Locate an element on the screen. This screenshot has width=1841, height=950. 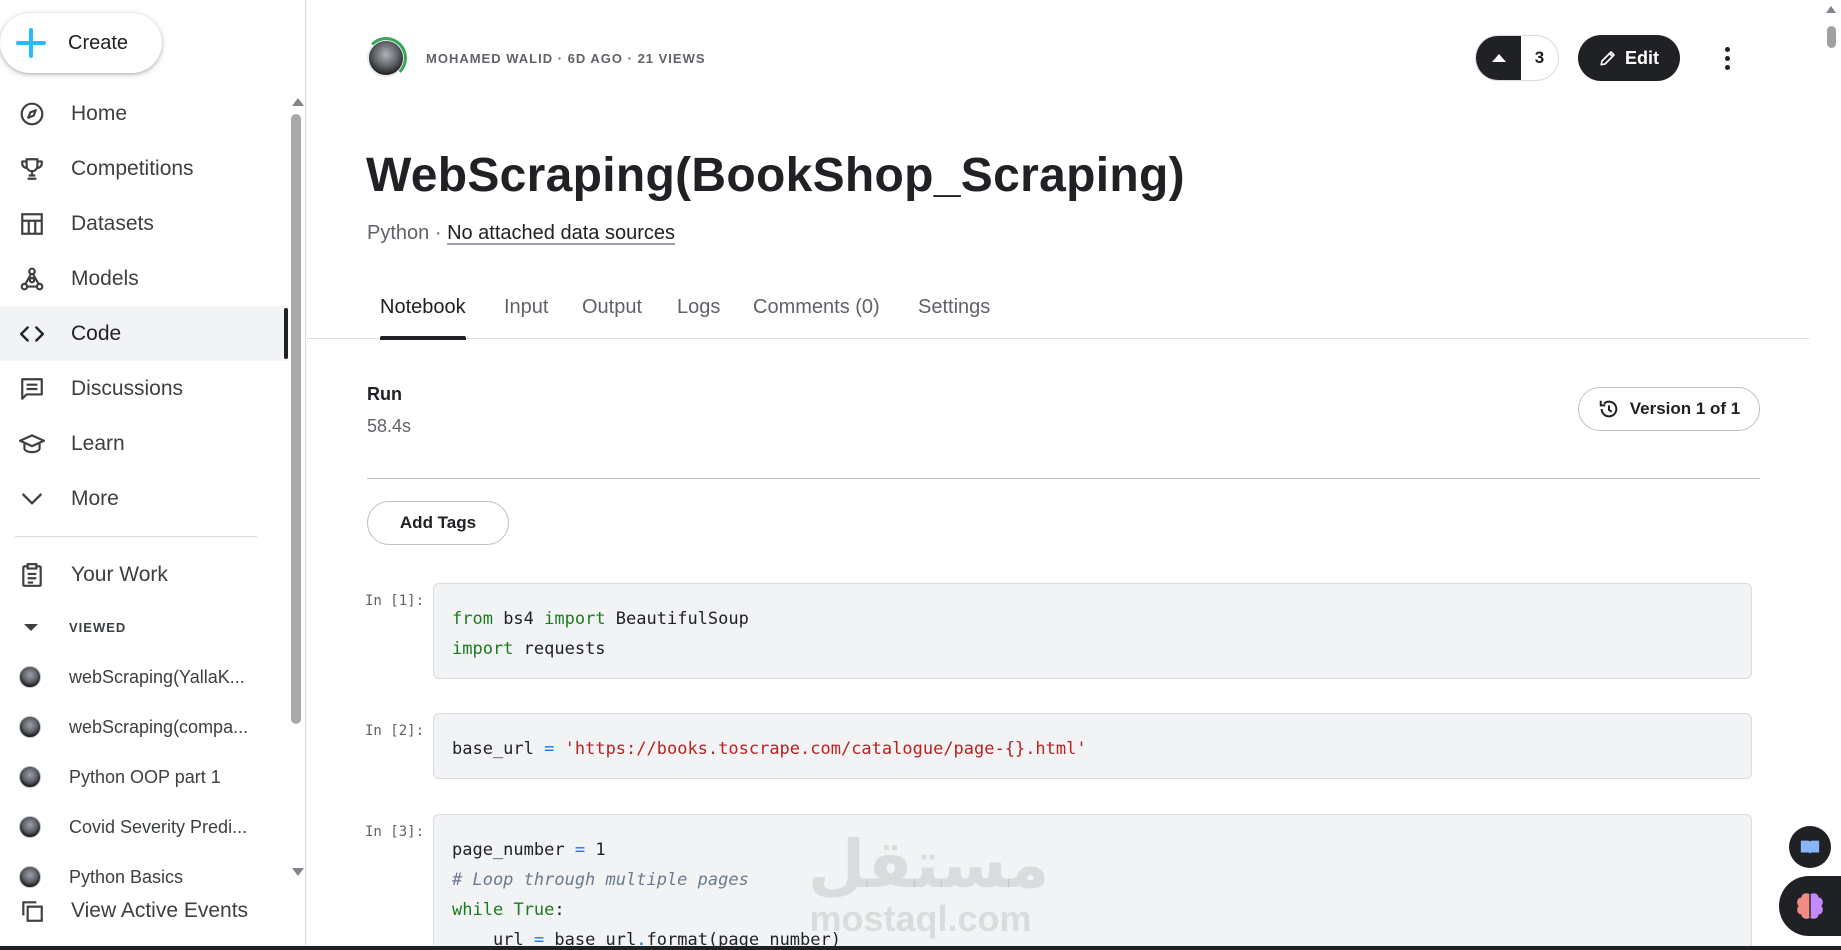
sidebar-item-your-work: Your Work is located at coordinates (144, 574).